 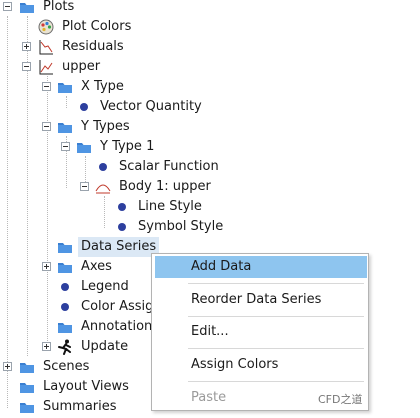 What do you see at coordinates (80, 406) in the screenshot?
I see `tree-item-label: Summaries` at bounding box center [80, 406].